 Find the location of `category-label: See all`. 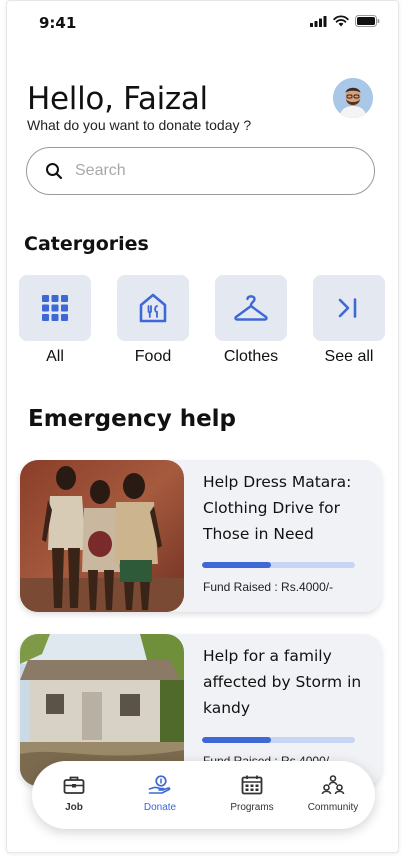

category-label: See all is located at coordinates (349, 356).